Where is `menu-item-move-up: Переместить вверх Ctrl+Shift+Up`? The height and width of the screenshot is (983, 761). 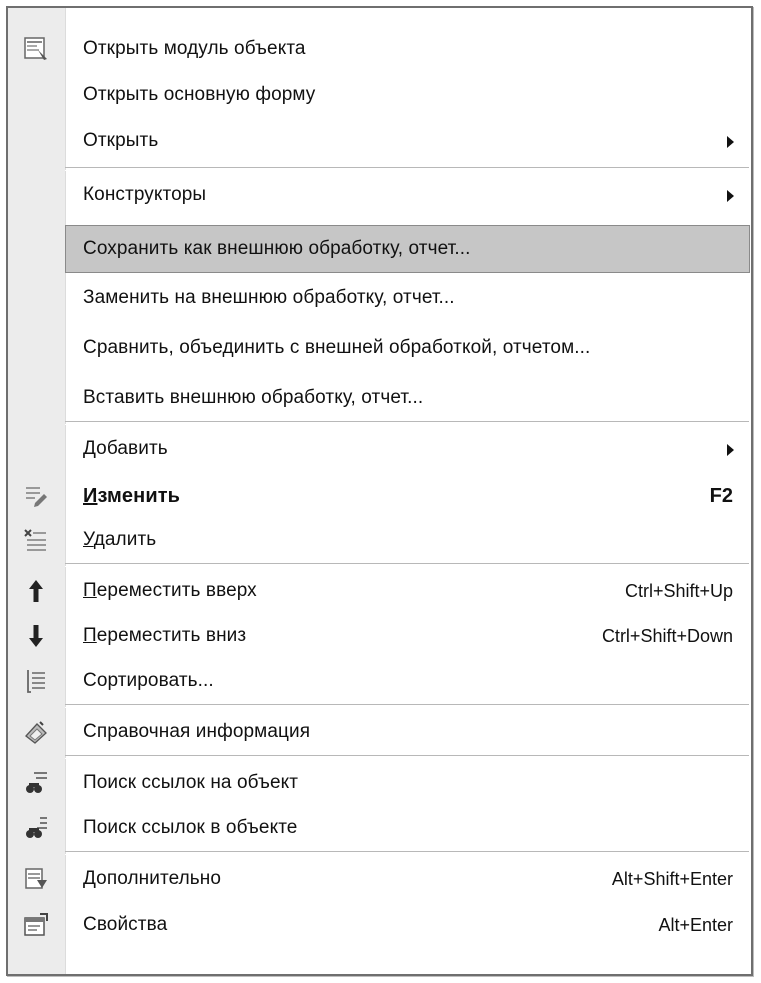 menu-item-move-up: Переместить вверх Ctrl+Shift+Up is located at coordinates (379, 591).